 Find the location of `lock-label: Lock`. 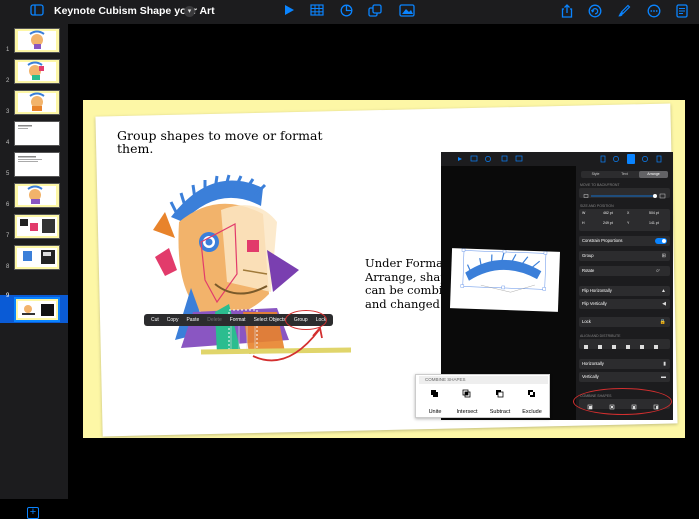

lock-label: Lock is located at coordinates (586, 322).